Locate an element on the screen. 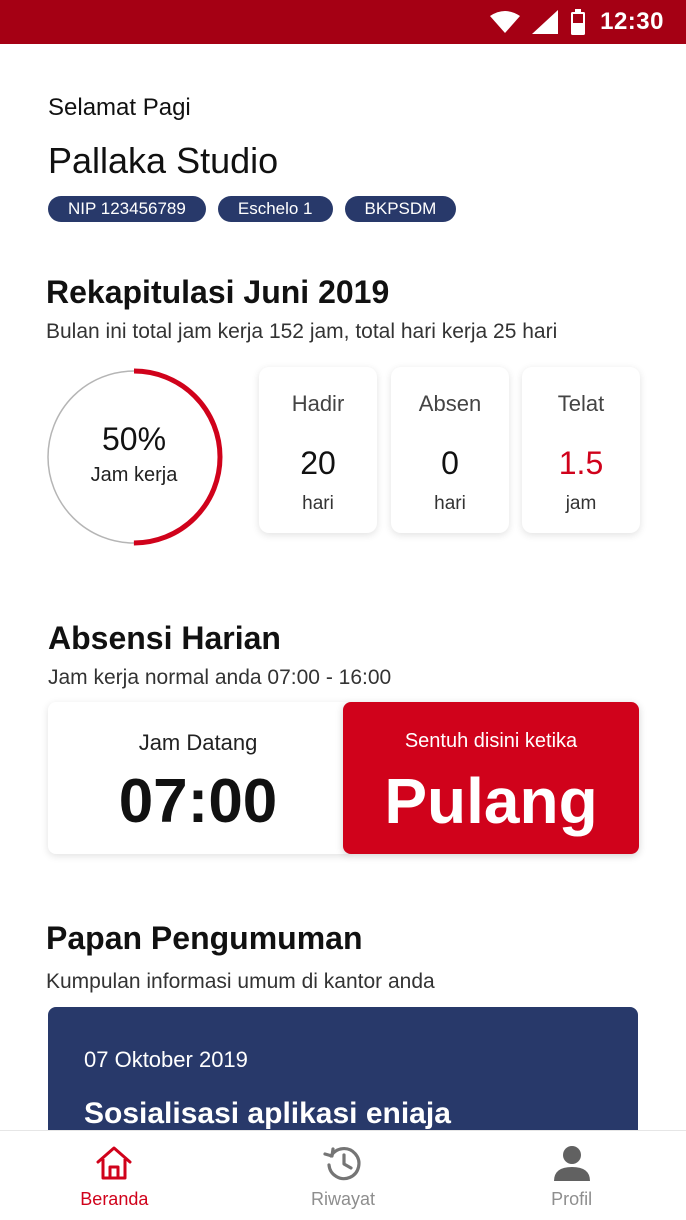  signal-icon is located at coordinates (545, 22).